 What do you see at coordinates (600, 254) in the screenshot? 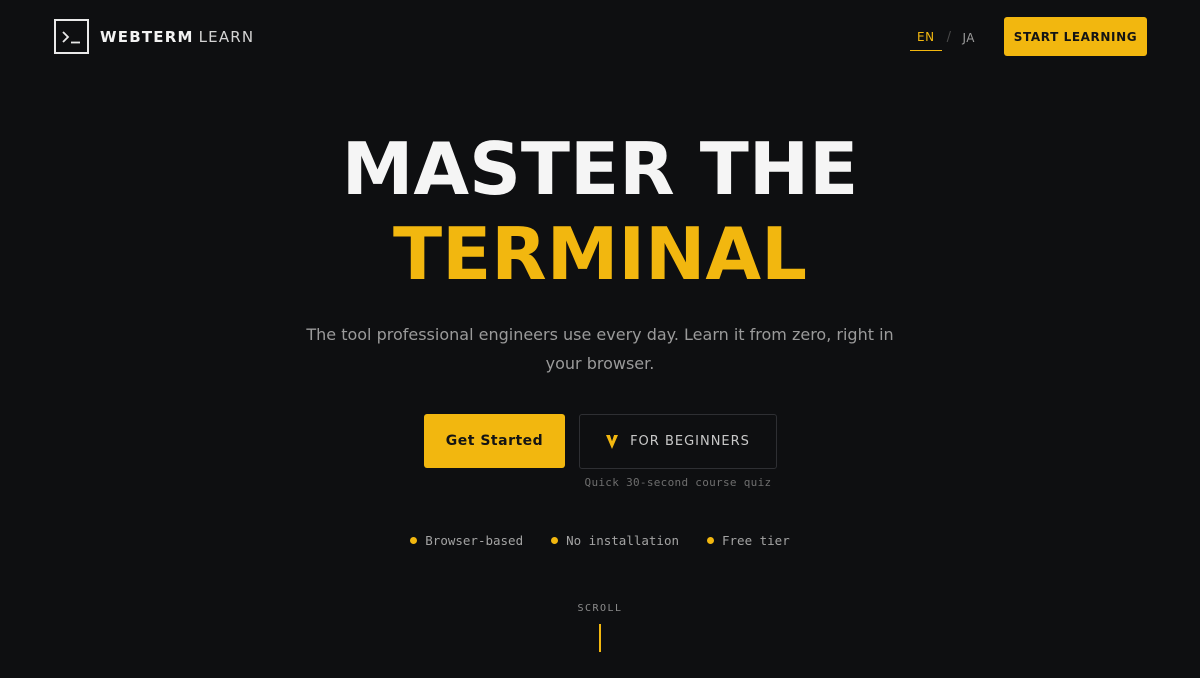
I see `hero-title-line2: TERMINAL` at bounding box center [600, 254].